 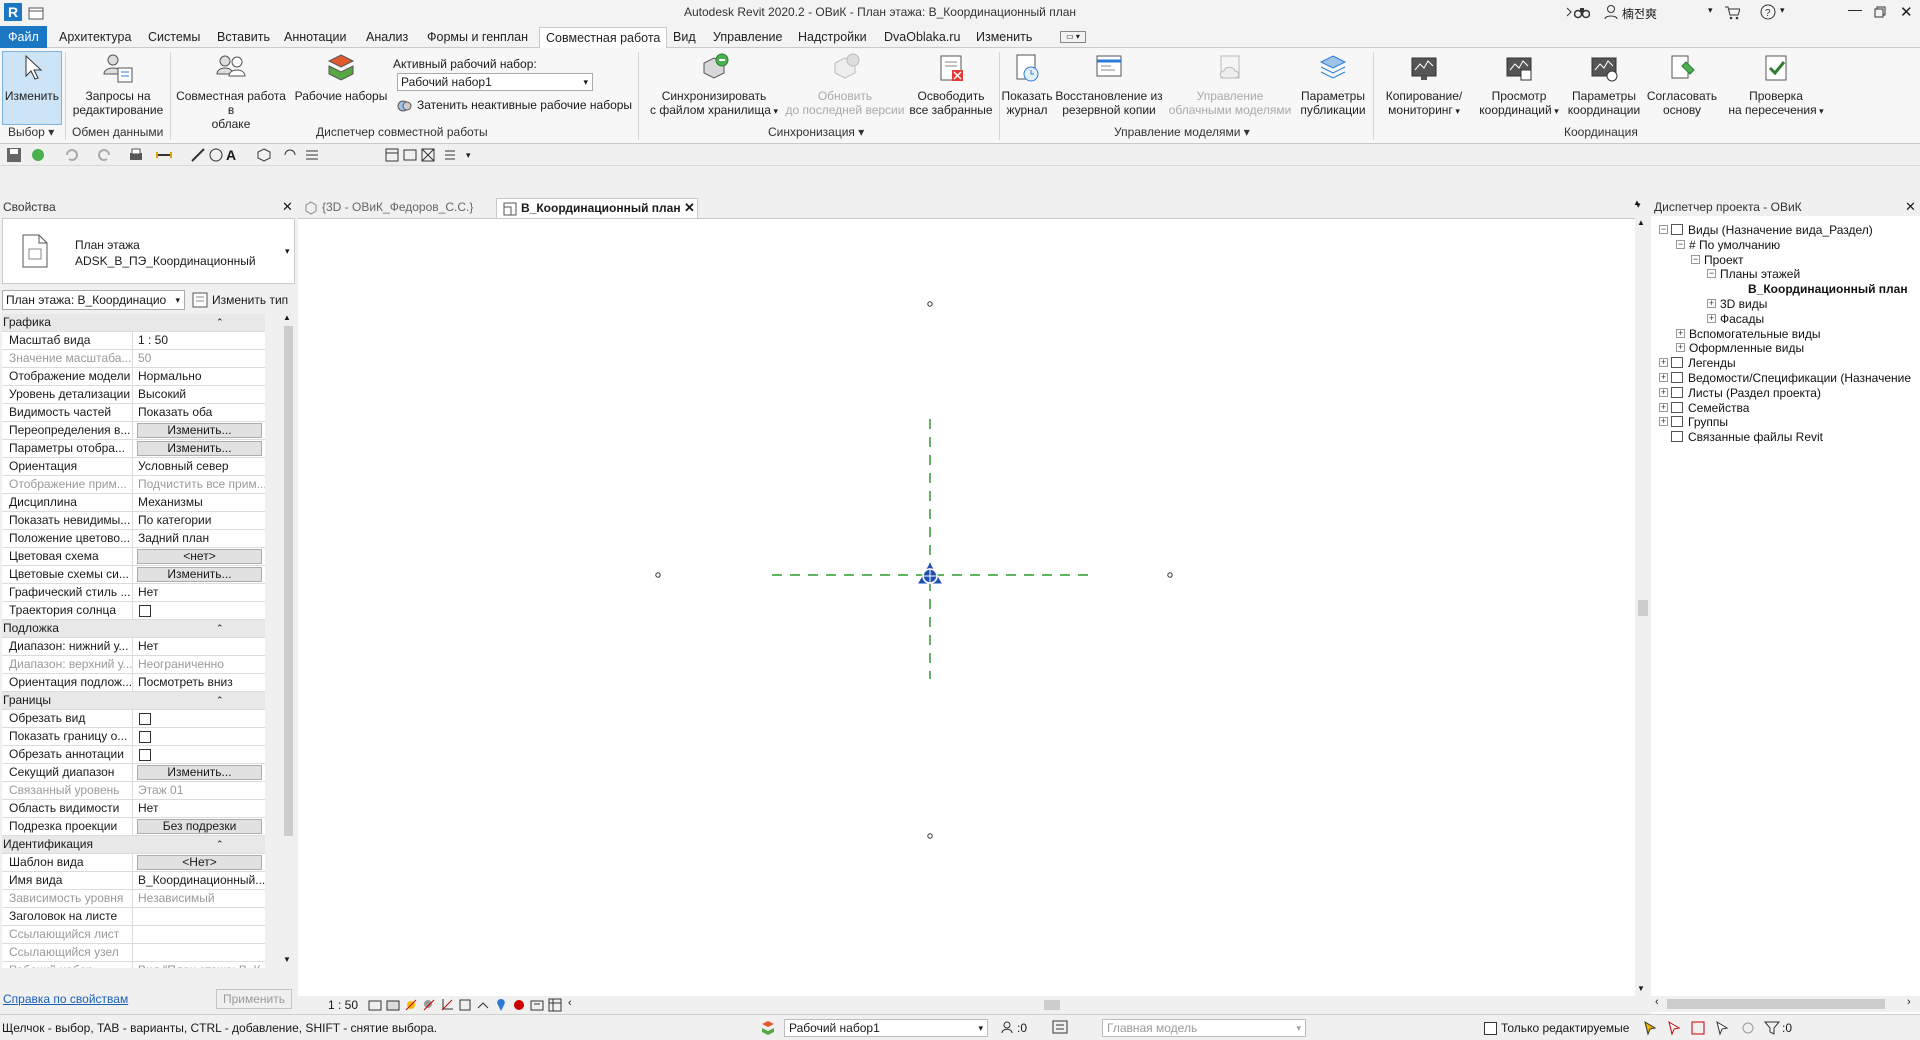 I want to click on tree-node: Оформленные виды, so click(x=1746, y=348).